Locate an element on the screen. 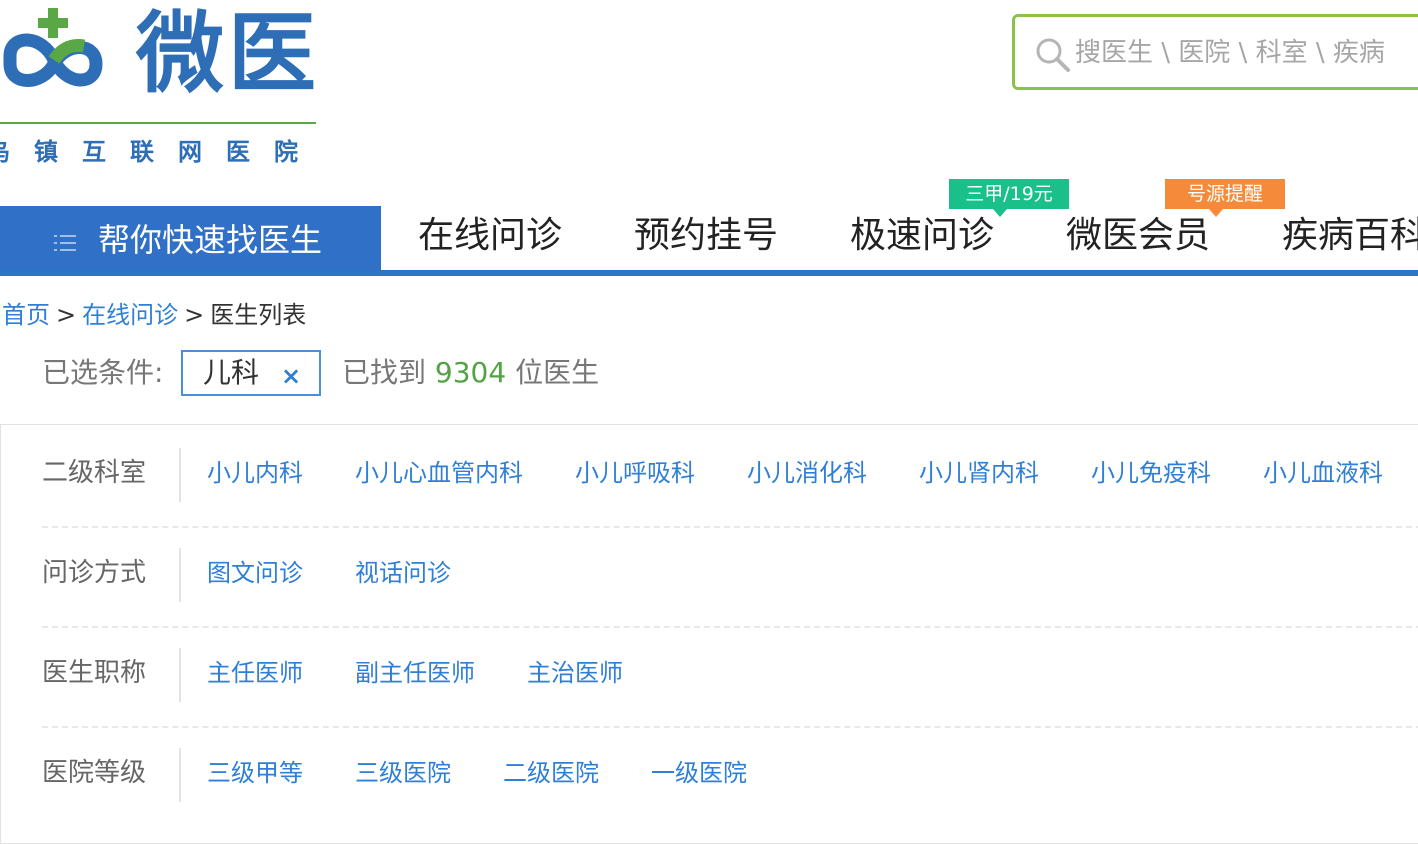 This screenshot has height=844, width=1418. logo-divider is located at coordinates (158, 123).